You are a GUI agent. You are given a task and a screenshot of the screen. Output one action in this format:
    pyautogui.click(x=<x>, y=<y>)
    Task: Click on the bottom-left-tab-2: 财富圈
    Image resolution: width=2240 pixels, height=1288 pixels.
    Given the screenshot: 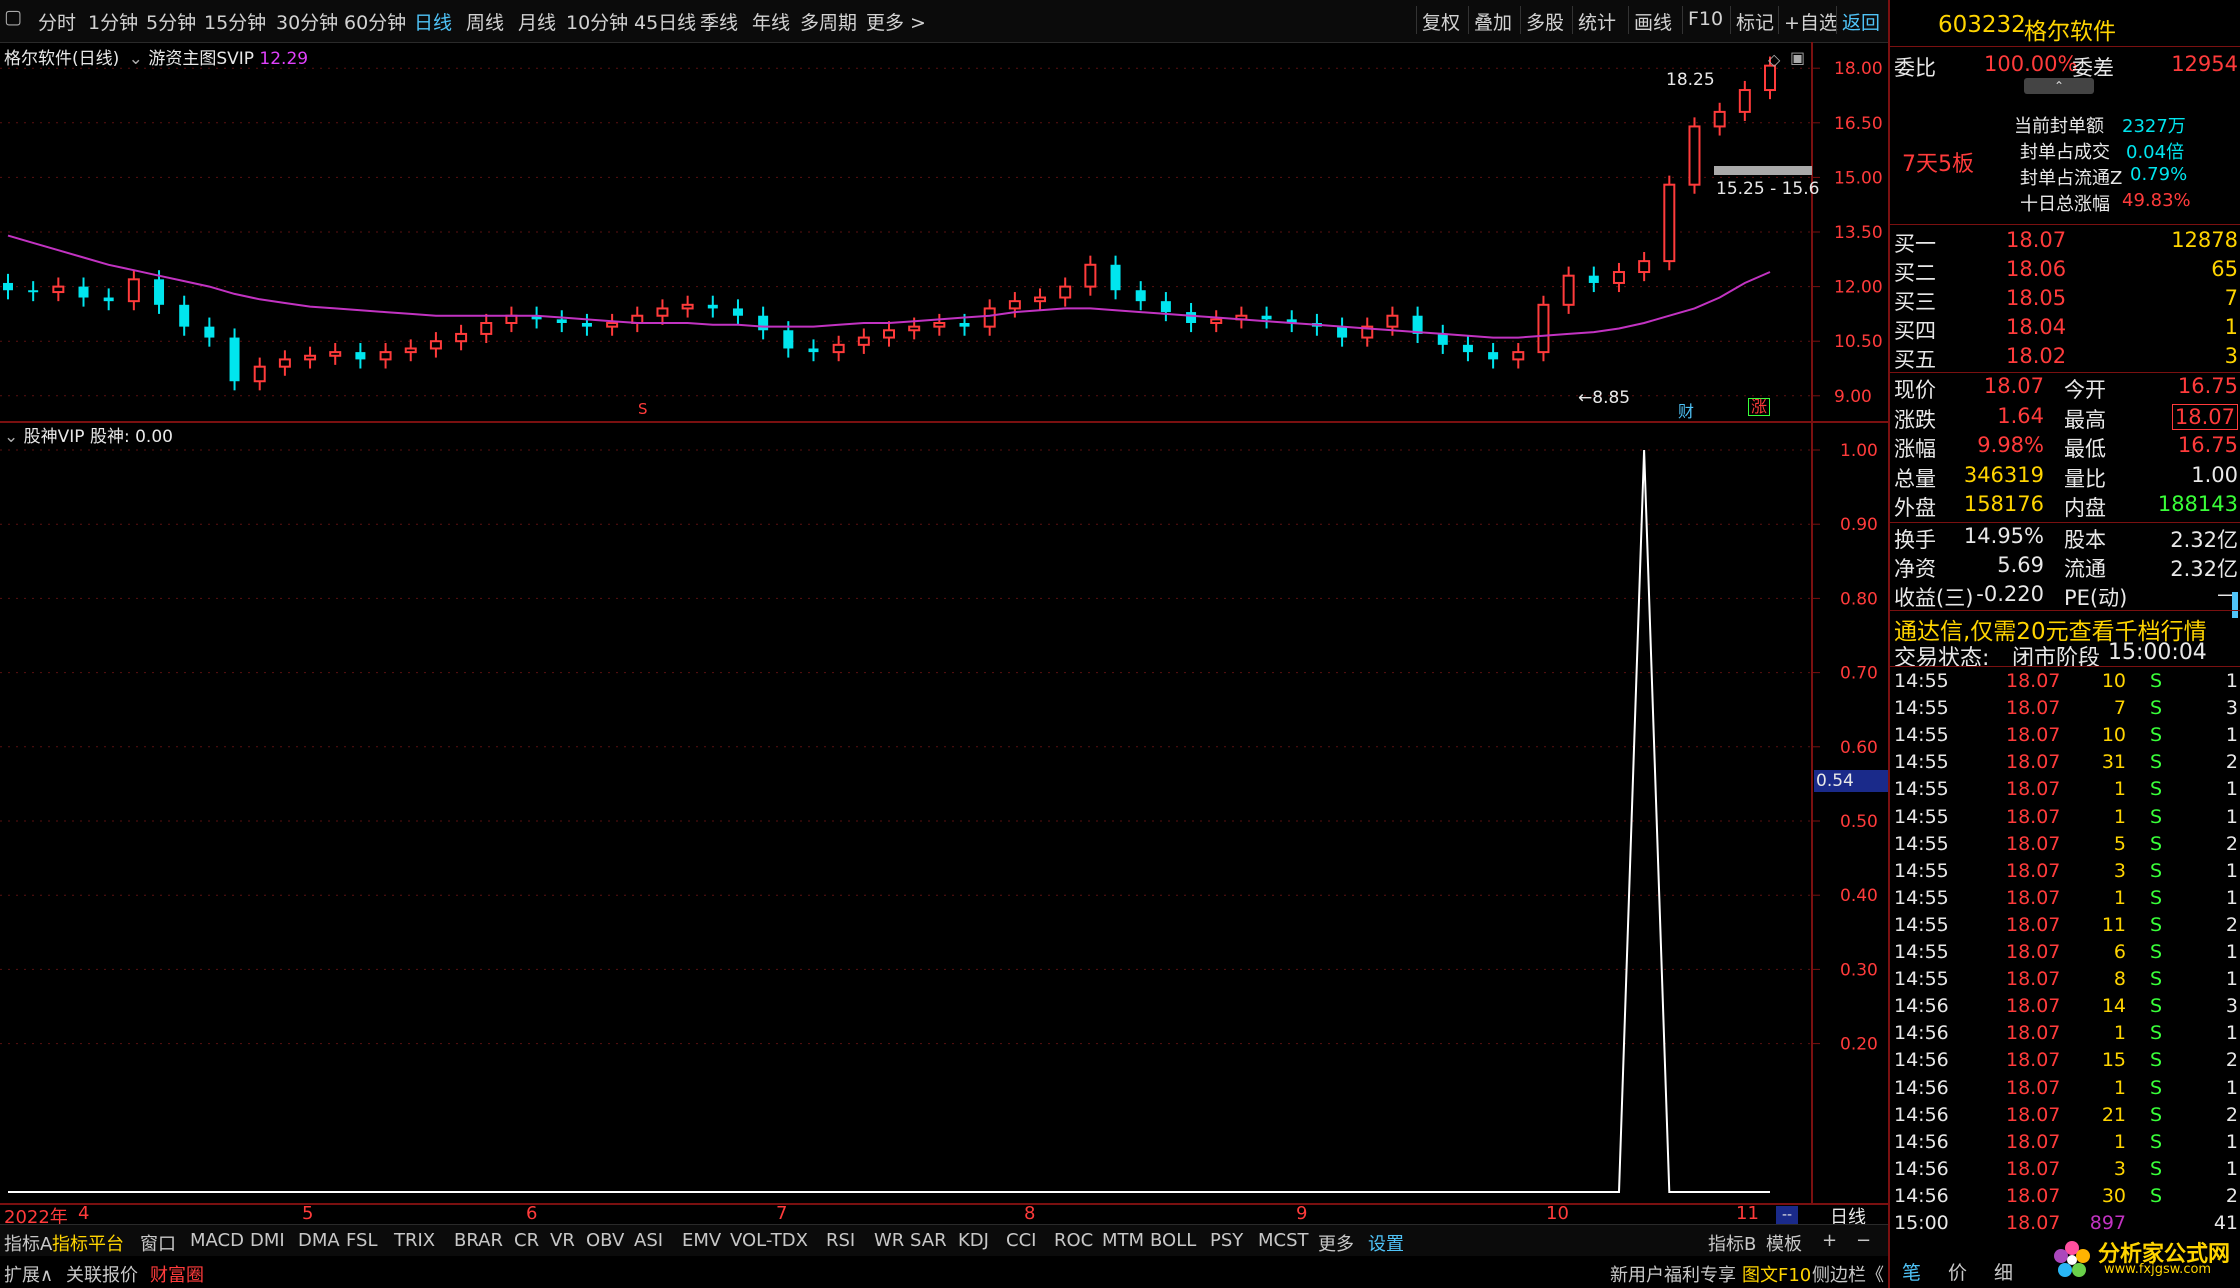 What is the action you would take?
    pyautogui.click(x=177, y=1274)
    